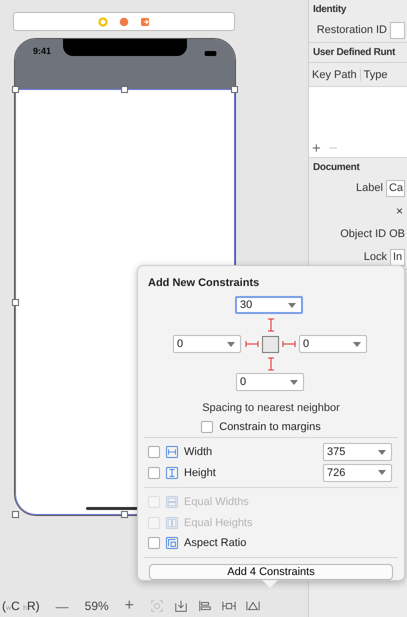 The width and height of the screenshot is (407, 617). Describe the element at coordinates (172, 472) in the screenshot. I see `height-icon` at that location.